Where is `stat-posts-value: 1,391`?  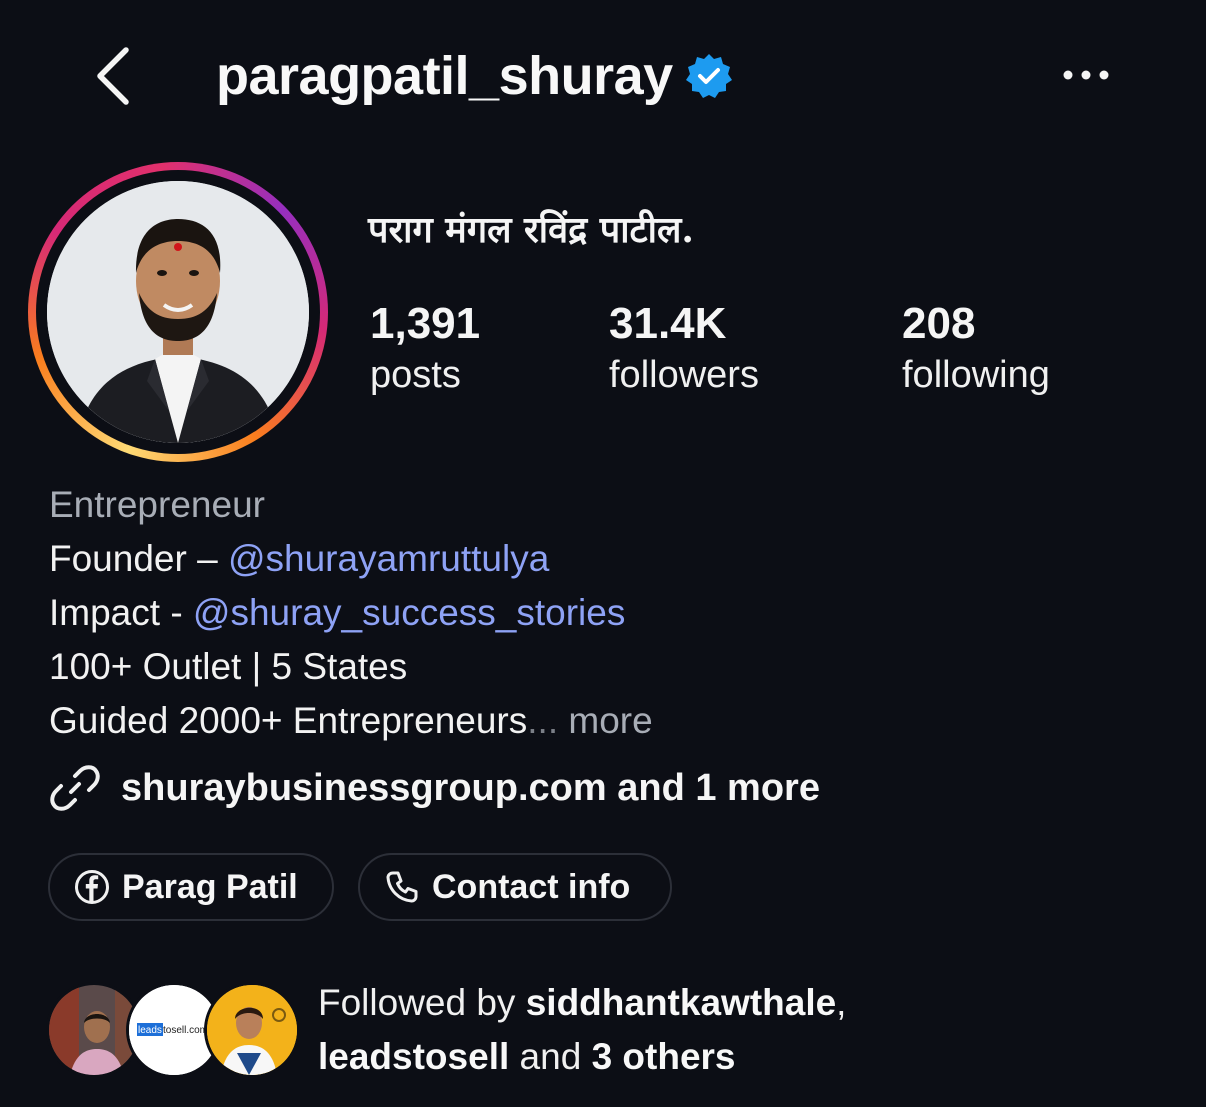 stat-posts-value: 1,391 is located at coordinates (425, 323).